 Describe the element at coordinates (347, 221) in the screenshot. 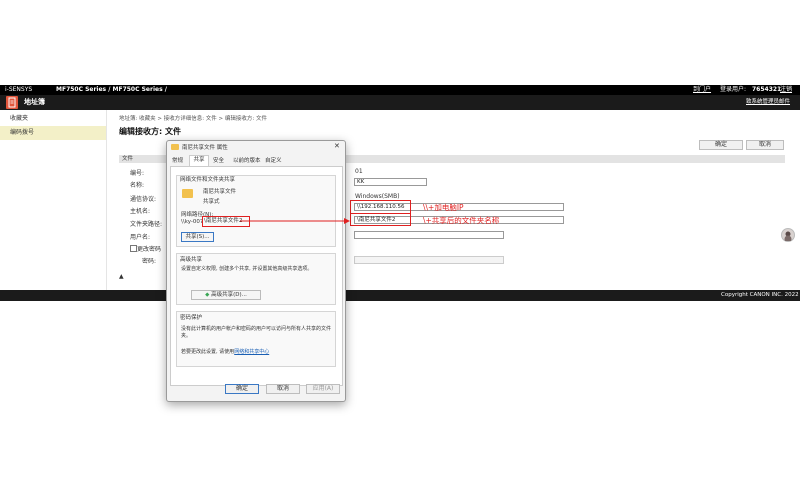

I see `arrow-head-icon` at that location.